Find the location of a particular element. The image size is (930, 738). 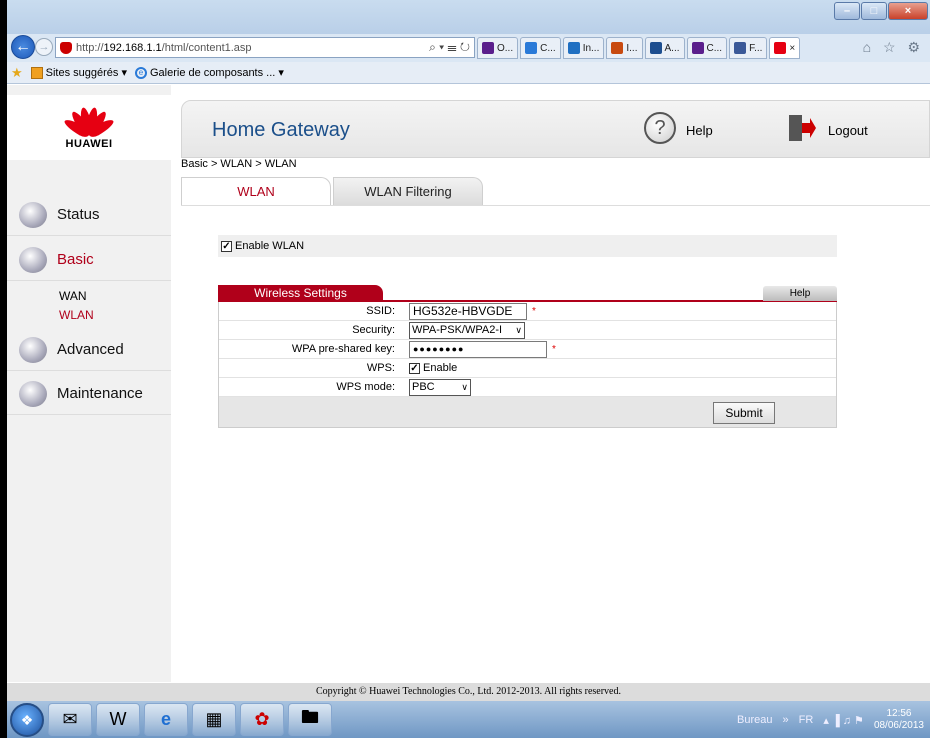

site-favicon-icon is located at coordinates (66, 48).